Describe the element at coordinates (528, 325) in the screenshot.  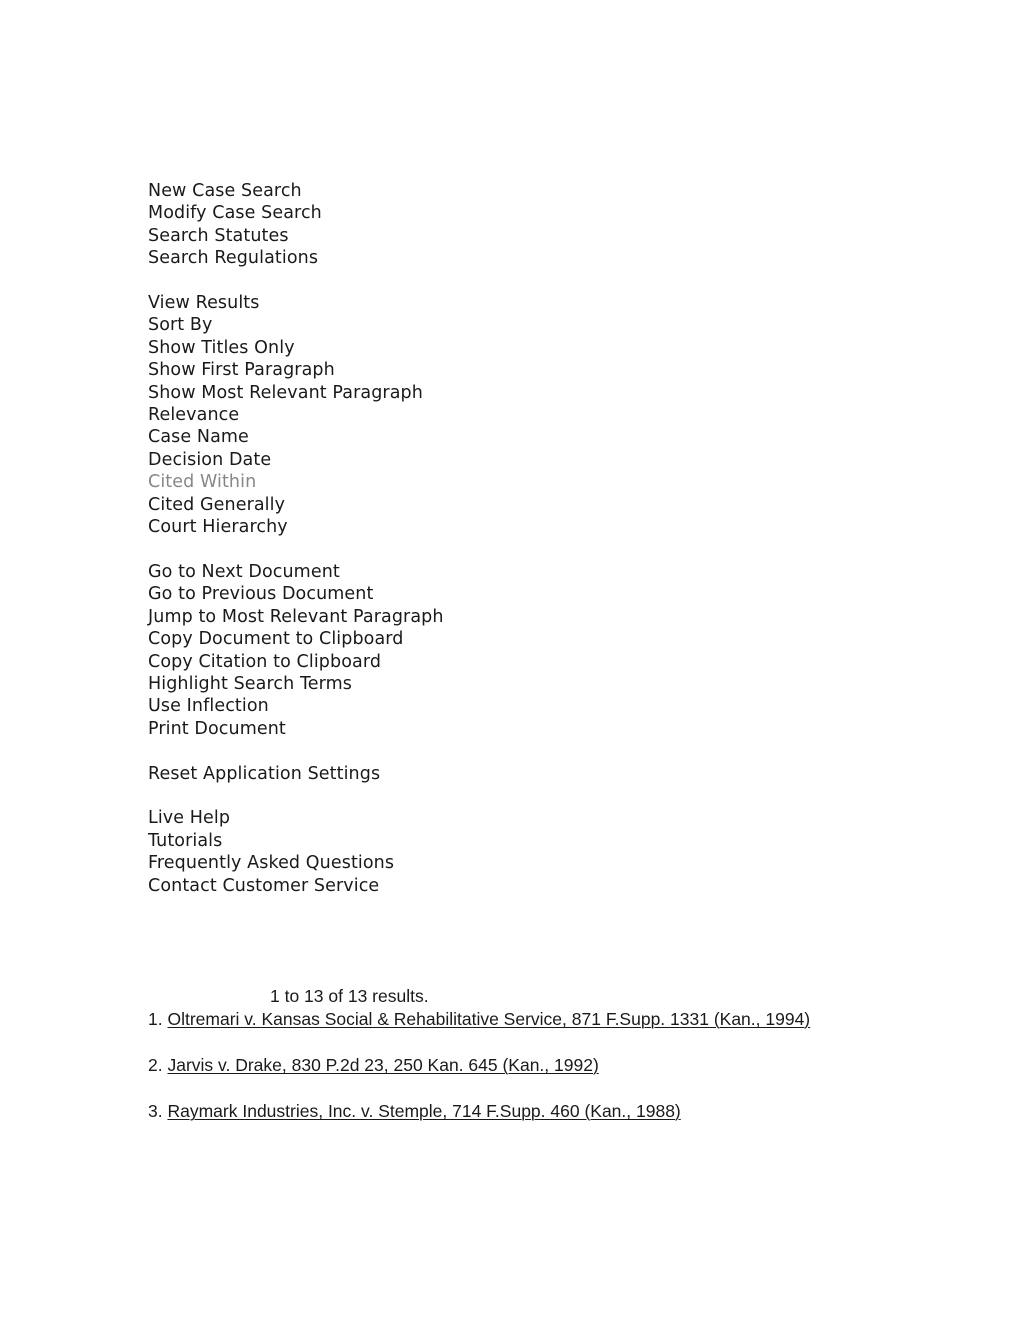
I see `menu-item-sort-by: Sort By` at that location.